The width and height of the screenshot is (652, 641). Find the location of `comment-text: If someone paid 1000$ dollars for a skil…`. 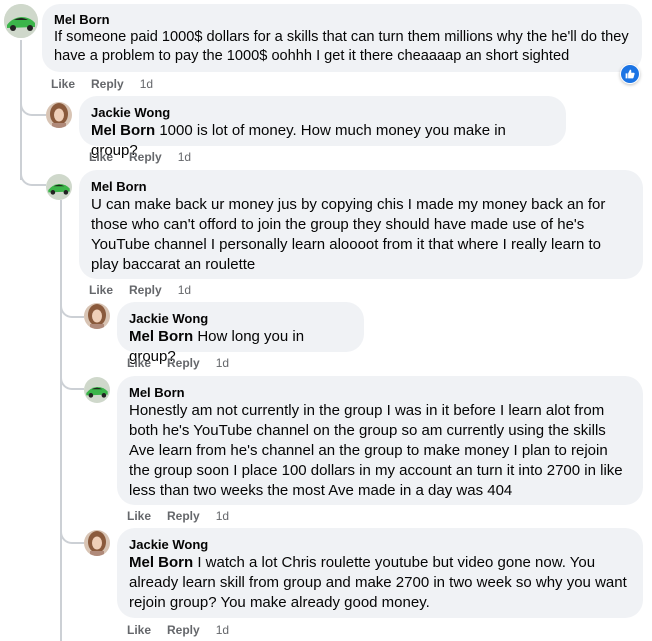

comment-text: If someone paid 1000$ dollars for a skil… is located at coordinates (341, 46).